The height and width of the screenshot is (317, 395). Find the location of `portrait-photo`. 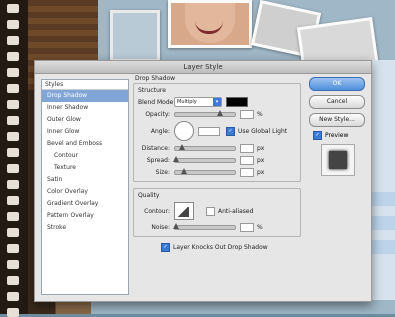

portrait-photo is located at coordinates (210, 24).